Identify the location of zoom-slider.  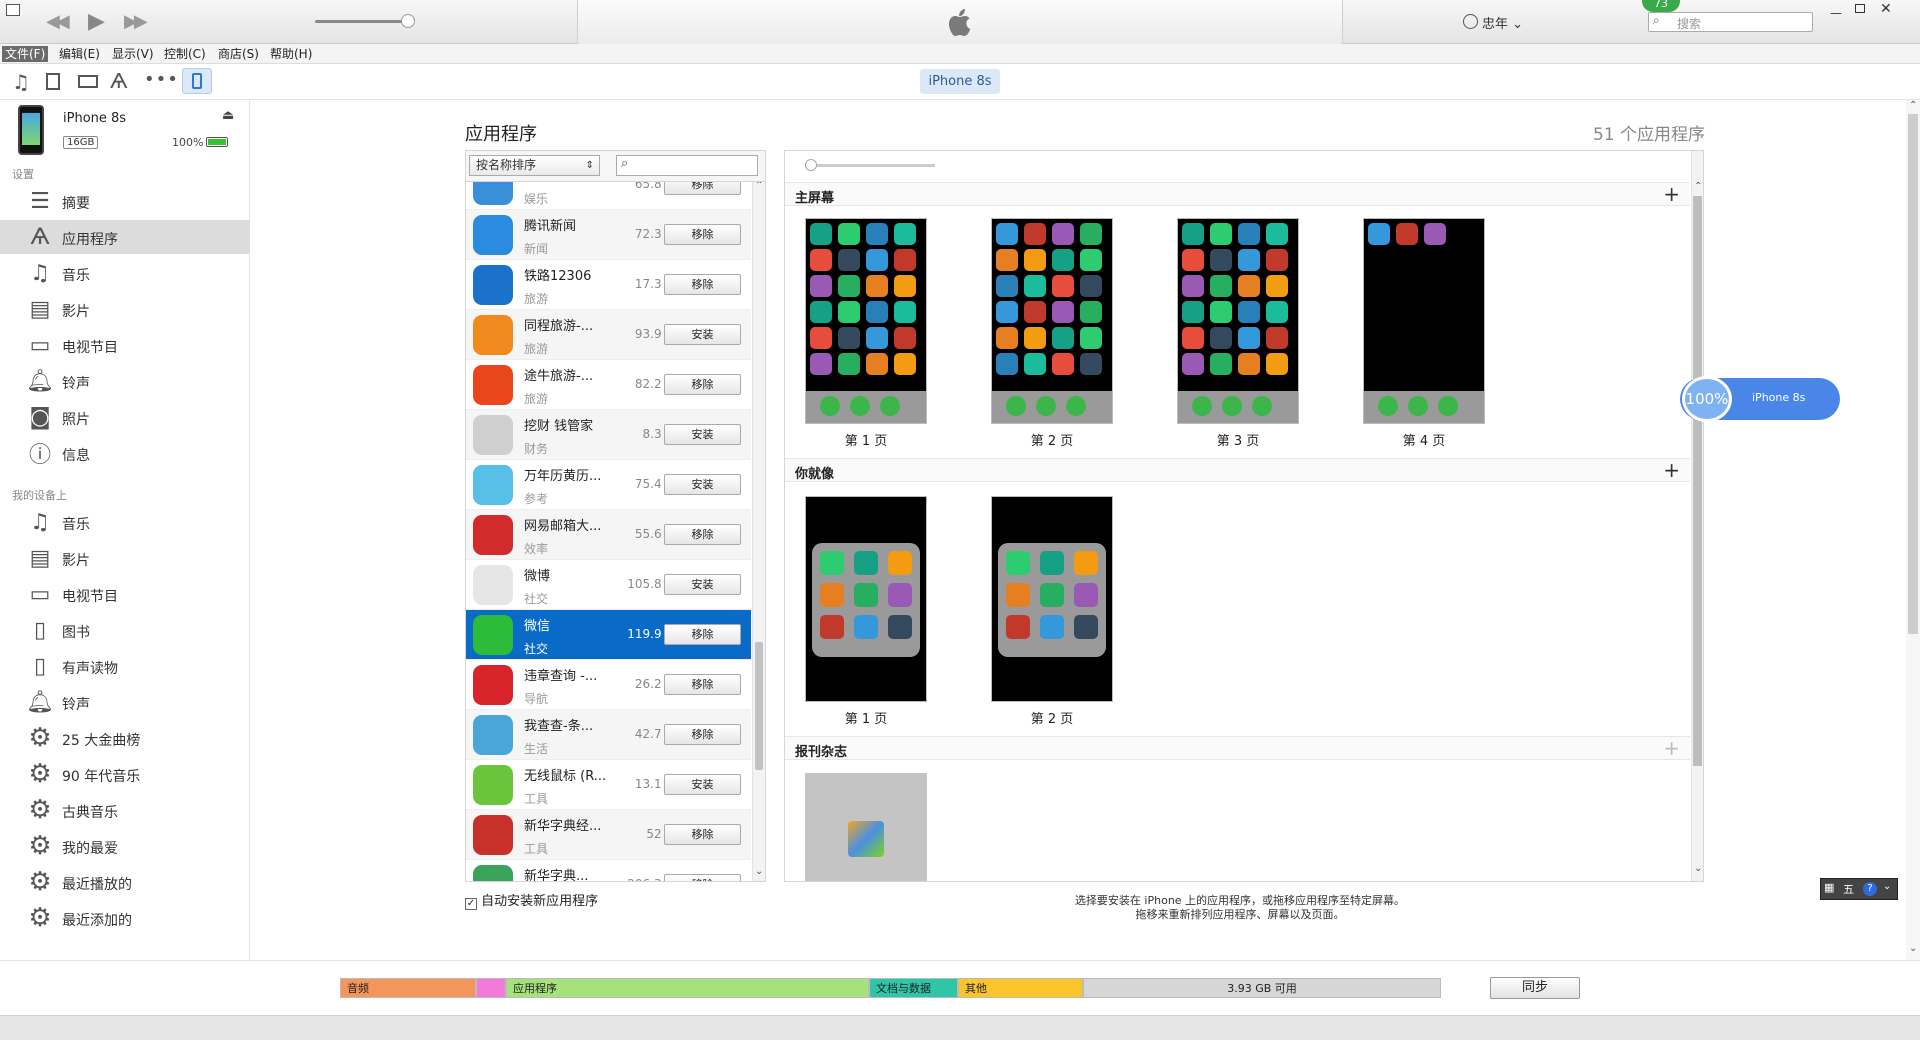
(870, 165).